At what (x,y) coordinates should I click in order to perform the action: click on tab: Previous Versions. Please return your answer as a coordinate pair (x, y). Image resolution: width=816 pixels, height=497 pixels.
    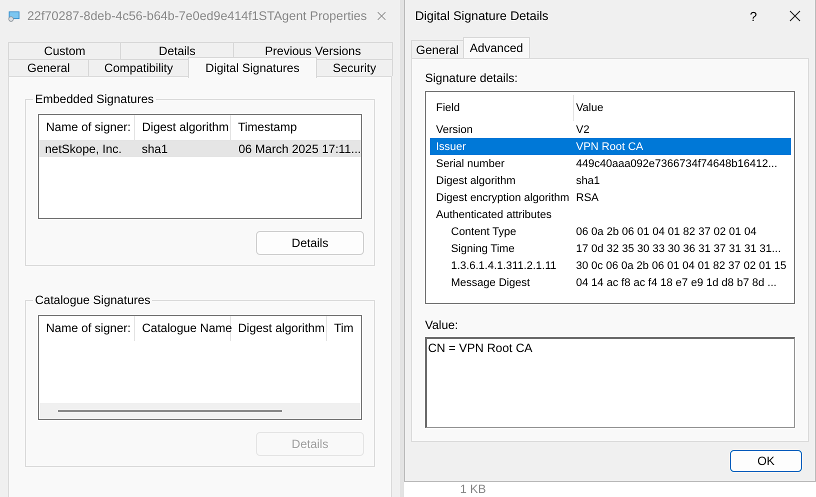
    Looking at the image, I should click on (313, 50).